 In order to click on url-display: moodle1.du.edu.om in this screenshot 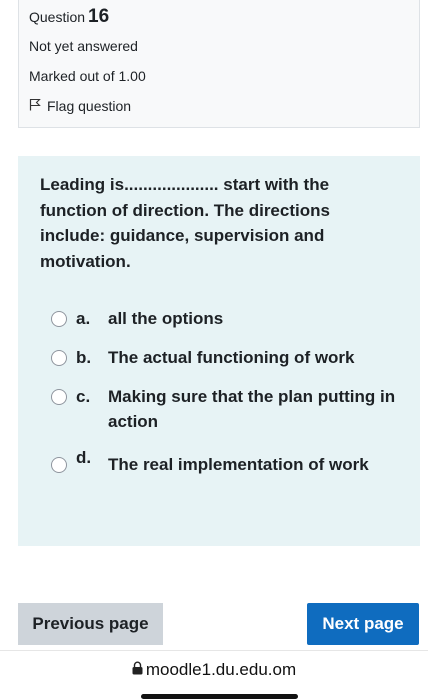, I will do `click(214, 670)`.